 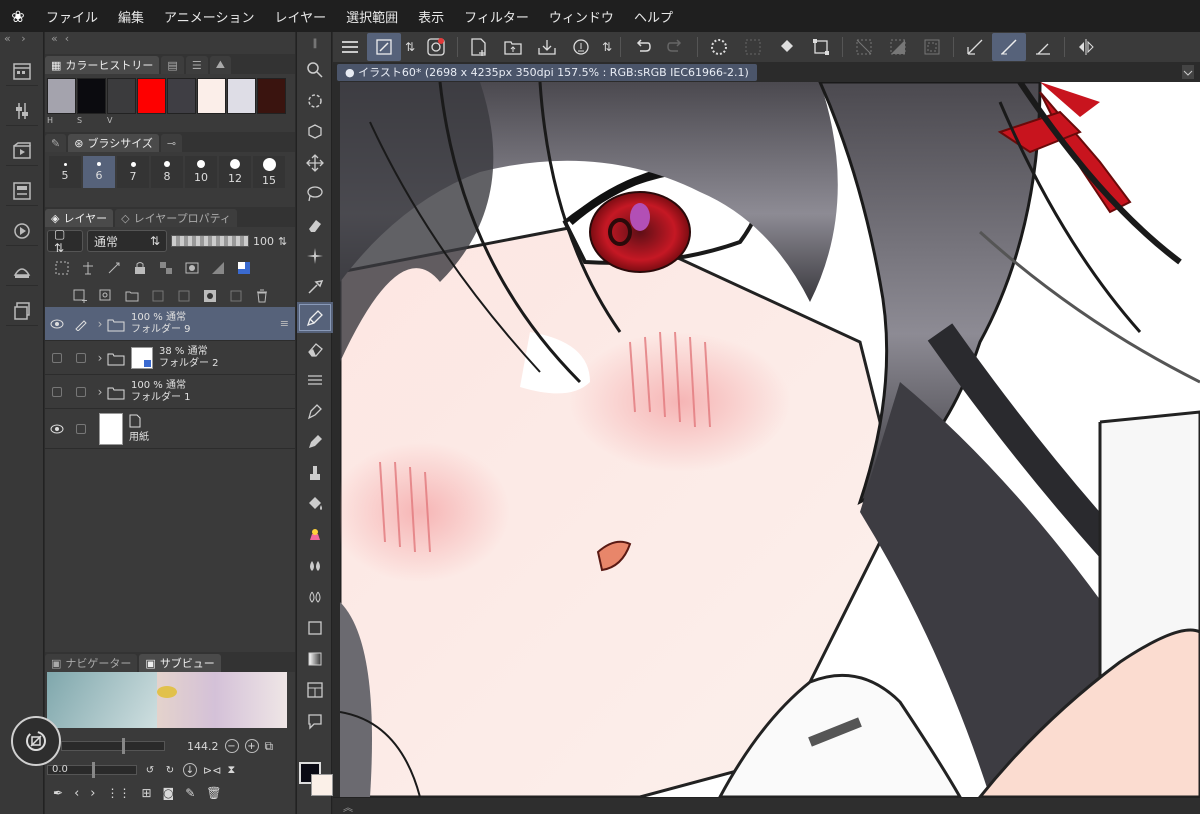 What do you see at coordinates (269, 746) in the screenshot?
I see `fit-screen-icon: ⧉` at bounding box center [269, 746].